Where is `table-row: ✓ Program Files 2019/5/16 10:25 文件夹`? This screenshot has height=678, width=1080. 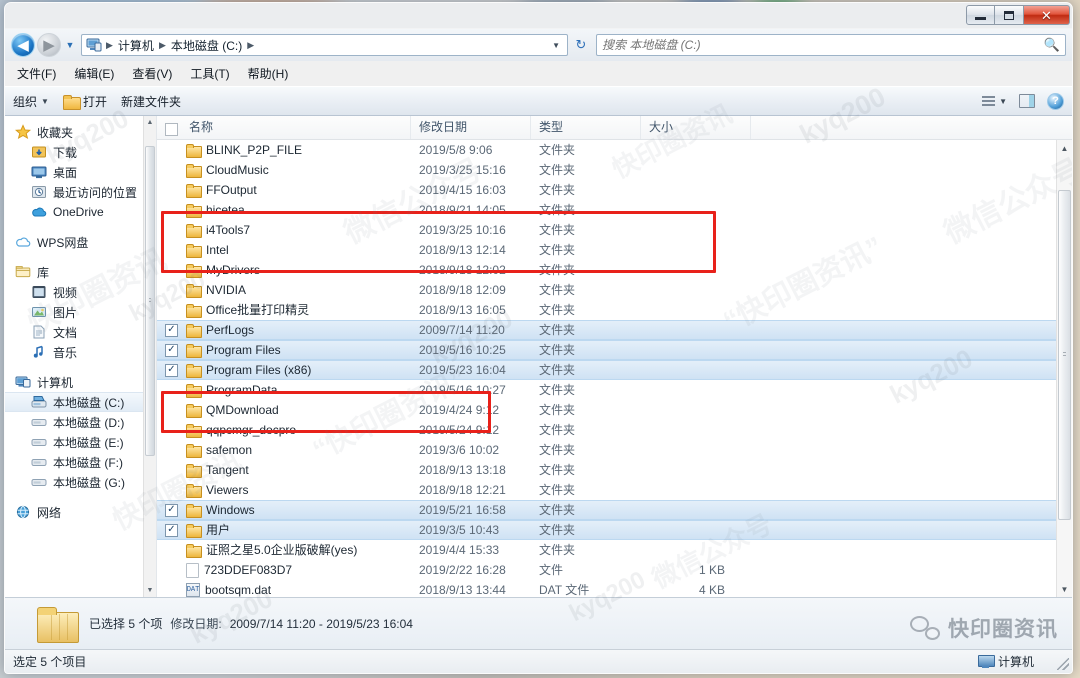
table-row: ✓ Program Files 2019/5/16 10:25 文件夹 is located at coordinates (614, 350).